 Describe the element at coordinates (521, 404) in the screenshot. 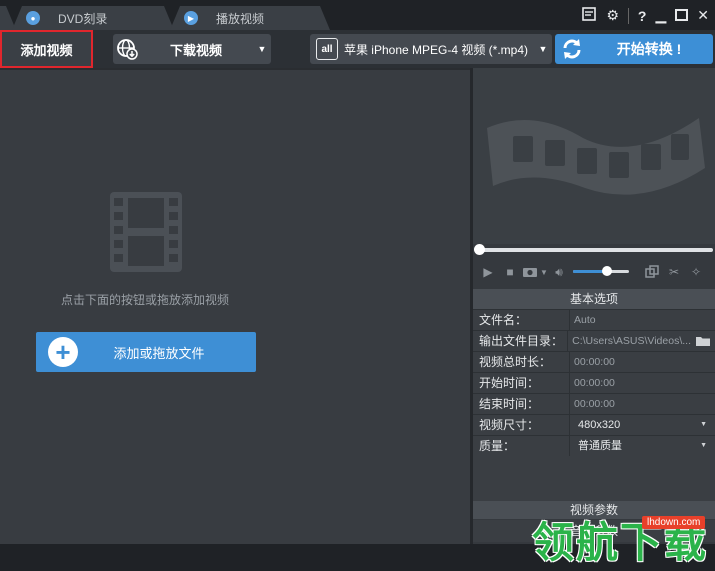

I see `end-time-label: 结束时间：` at that location.